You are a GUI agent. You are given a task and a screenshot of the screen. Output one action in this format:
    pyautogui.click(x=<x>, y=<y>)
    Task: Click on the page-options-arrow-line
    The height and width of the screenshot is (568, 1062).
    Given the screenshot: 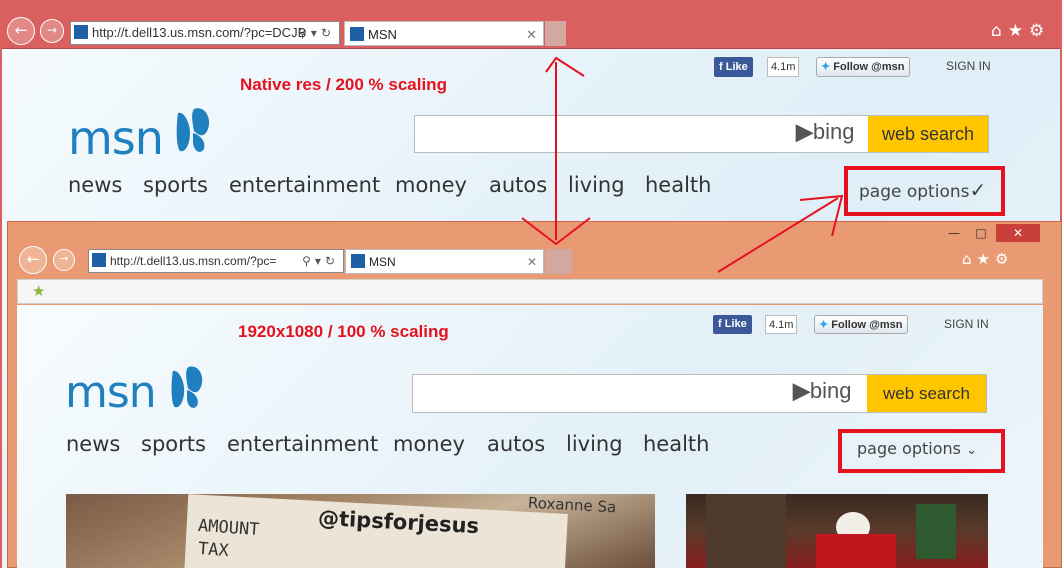 What is the action you would take?
    pyautogui.click(x=778, y=235)
    